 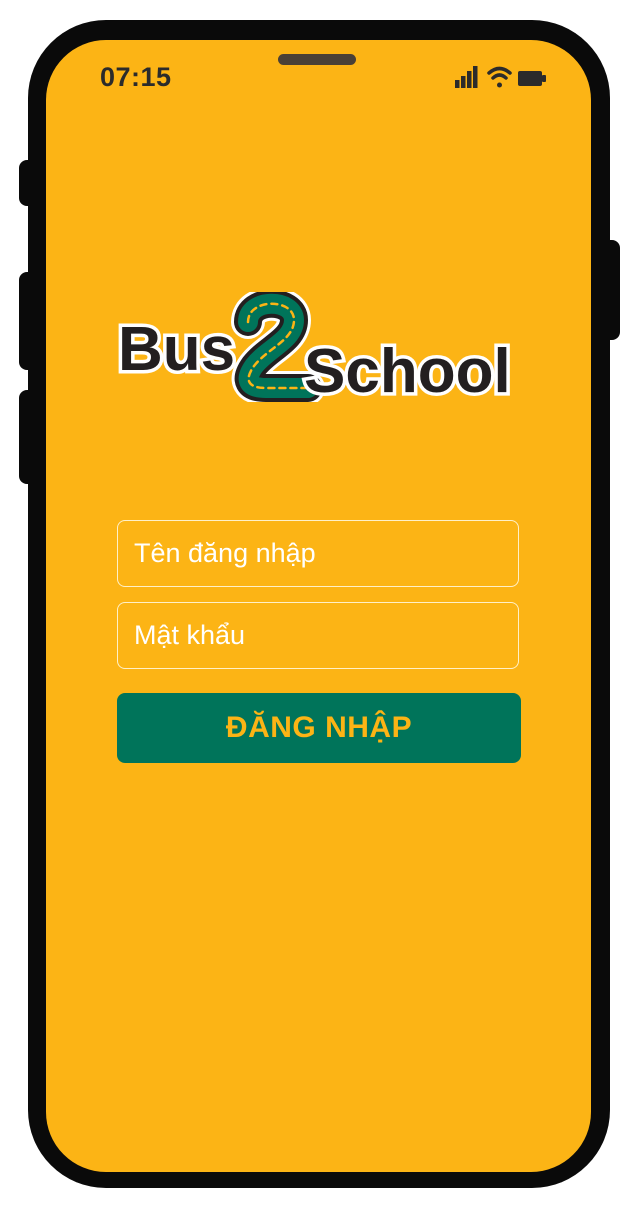 I want to click on battery-icon, so click(x=532, y=78).